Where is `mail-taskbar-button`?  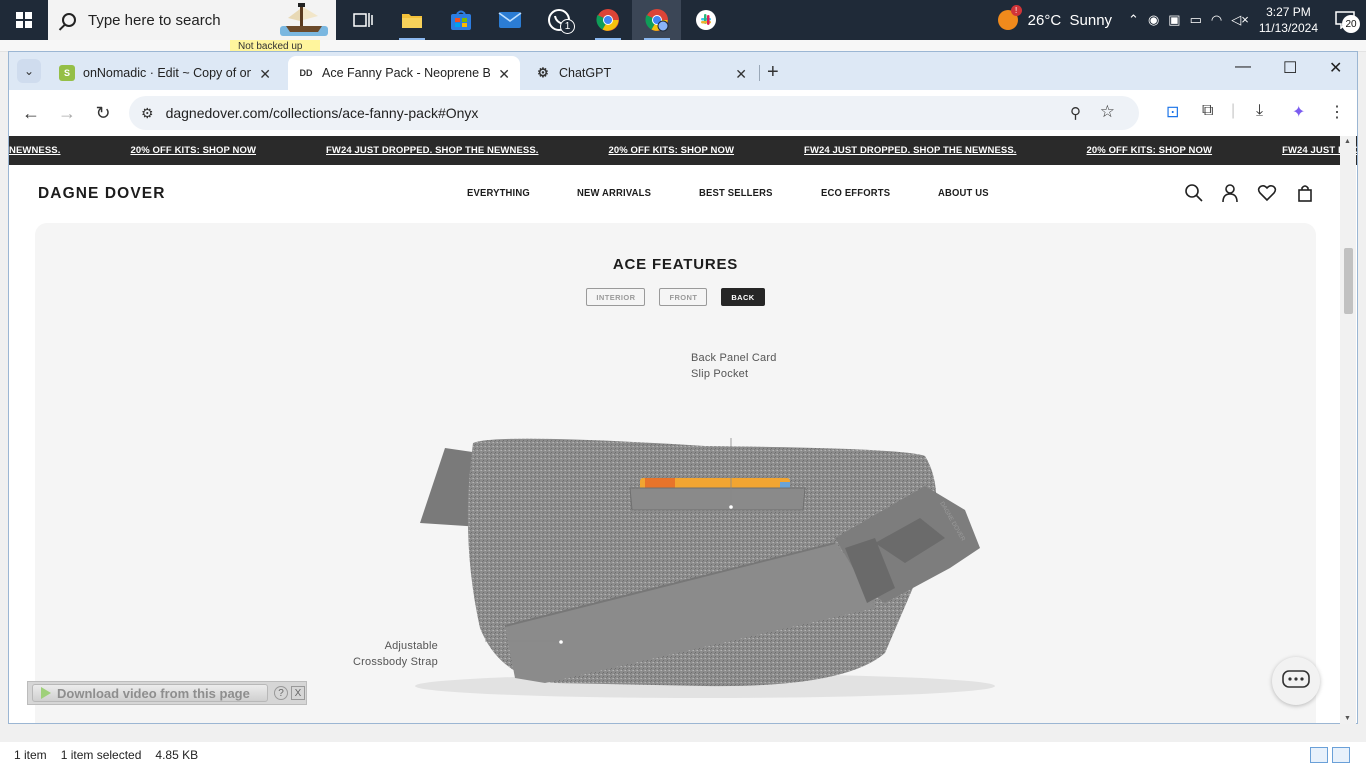 mail-taskbar-button is located at coordinates (509, 20).